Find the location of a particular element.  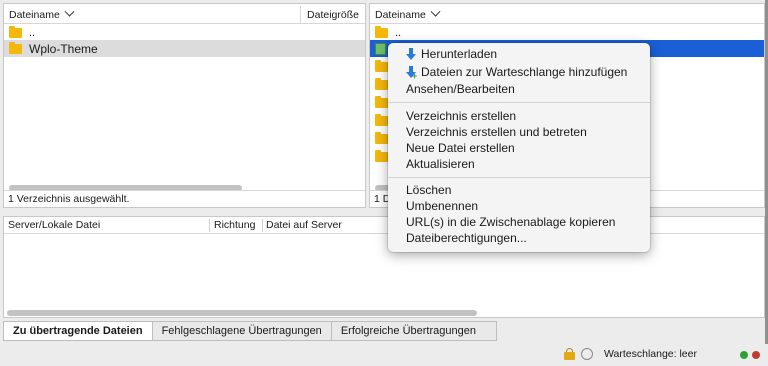

add-to-queue-icon: + is located at coordinates (411, 72).